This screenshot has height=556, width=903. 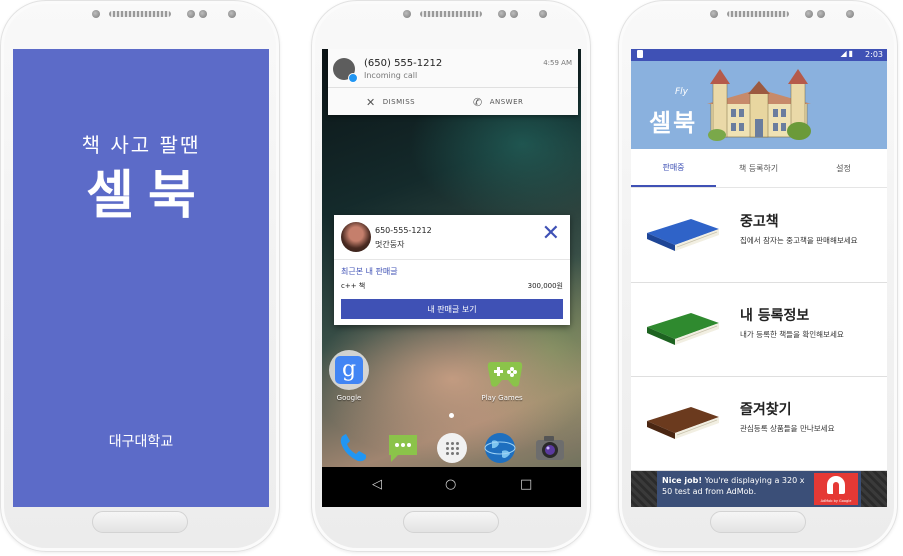 What do you see at coordinates (377, 484) in the screenshot?
I see `back-icon: ◁` at bounding box center [377, 484].